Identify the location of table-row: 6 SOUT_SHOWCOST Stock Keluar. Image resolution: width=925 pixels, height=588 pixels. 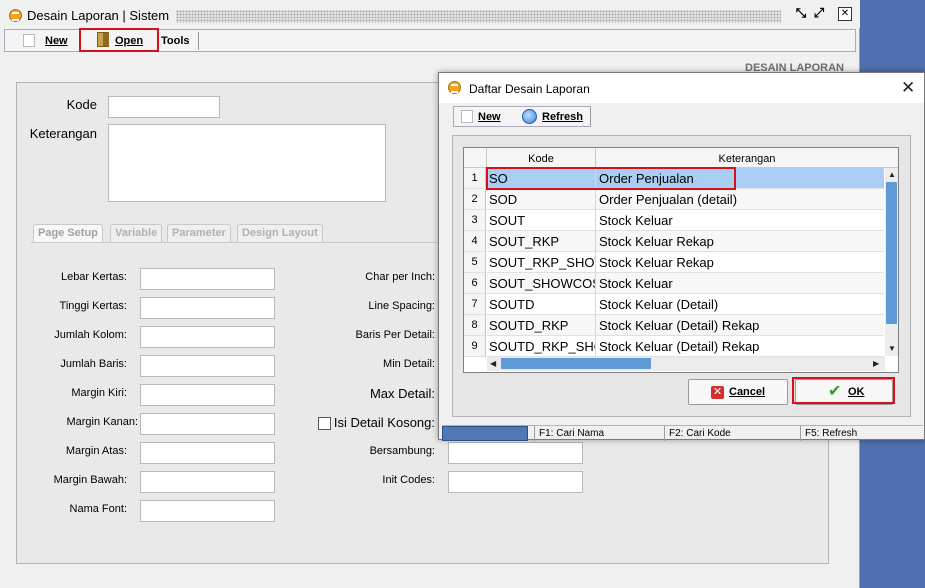
(674, 283).